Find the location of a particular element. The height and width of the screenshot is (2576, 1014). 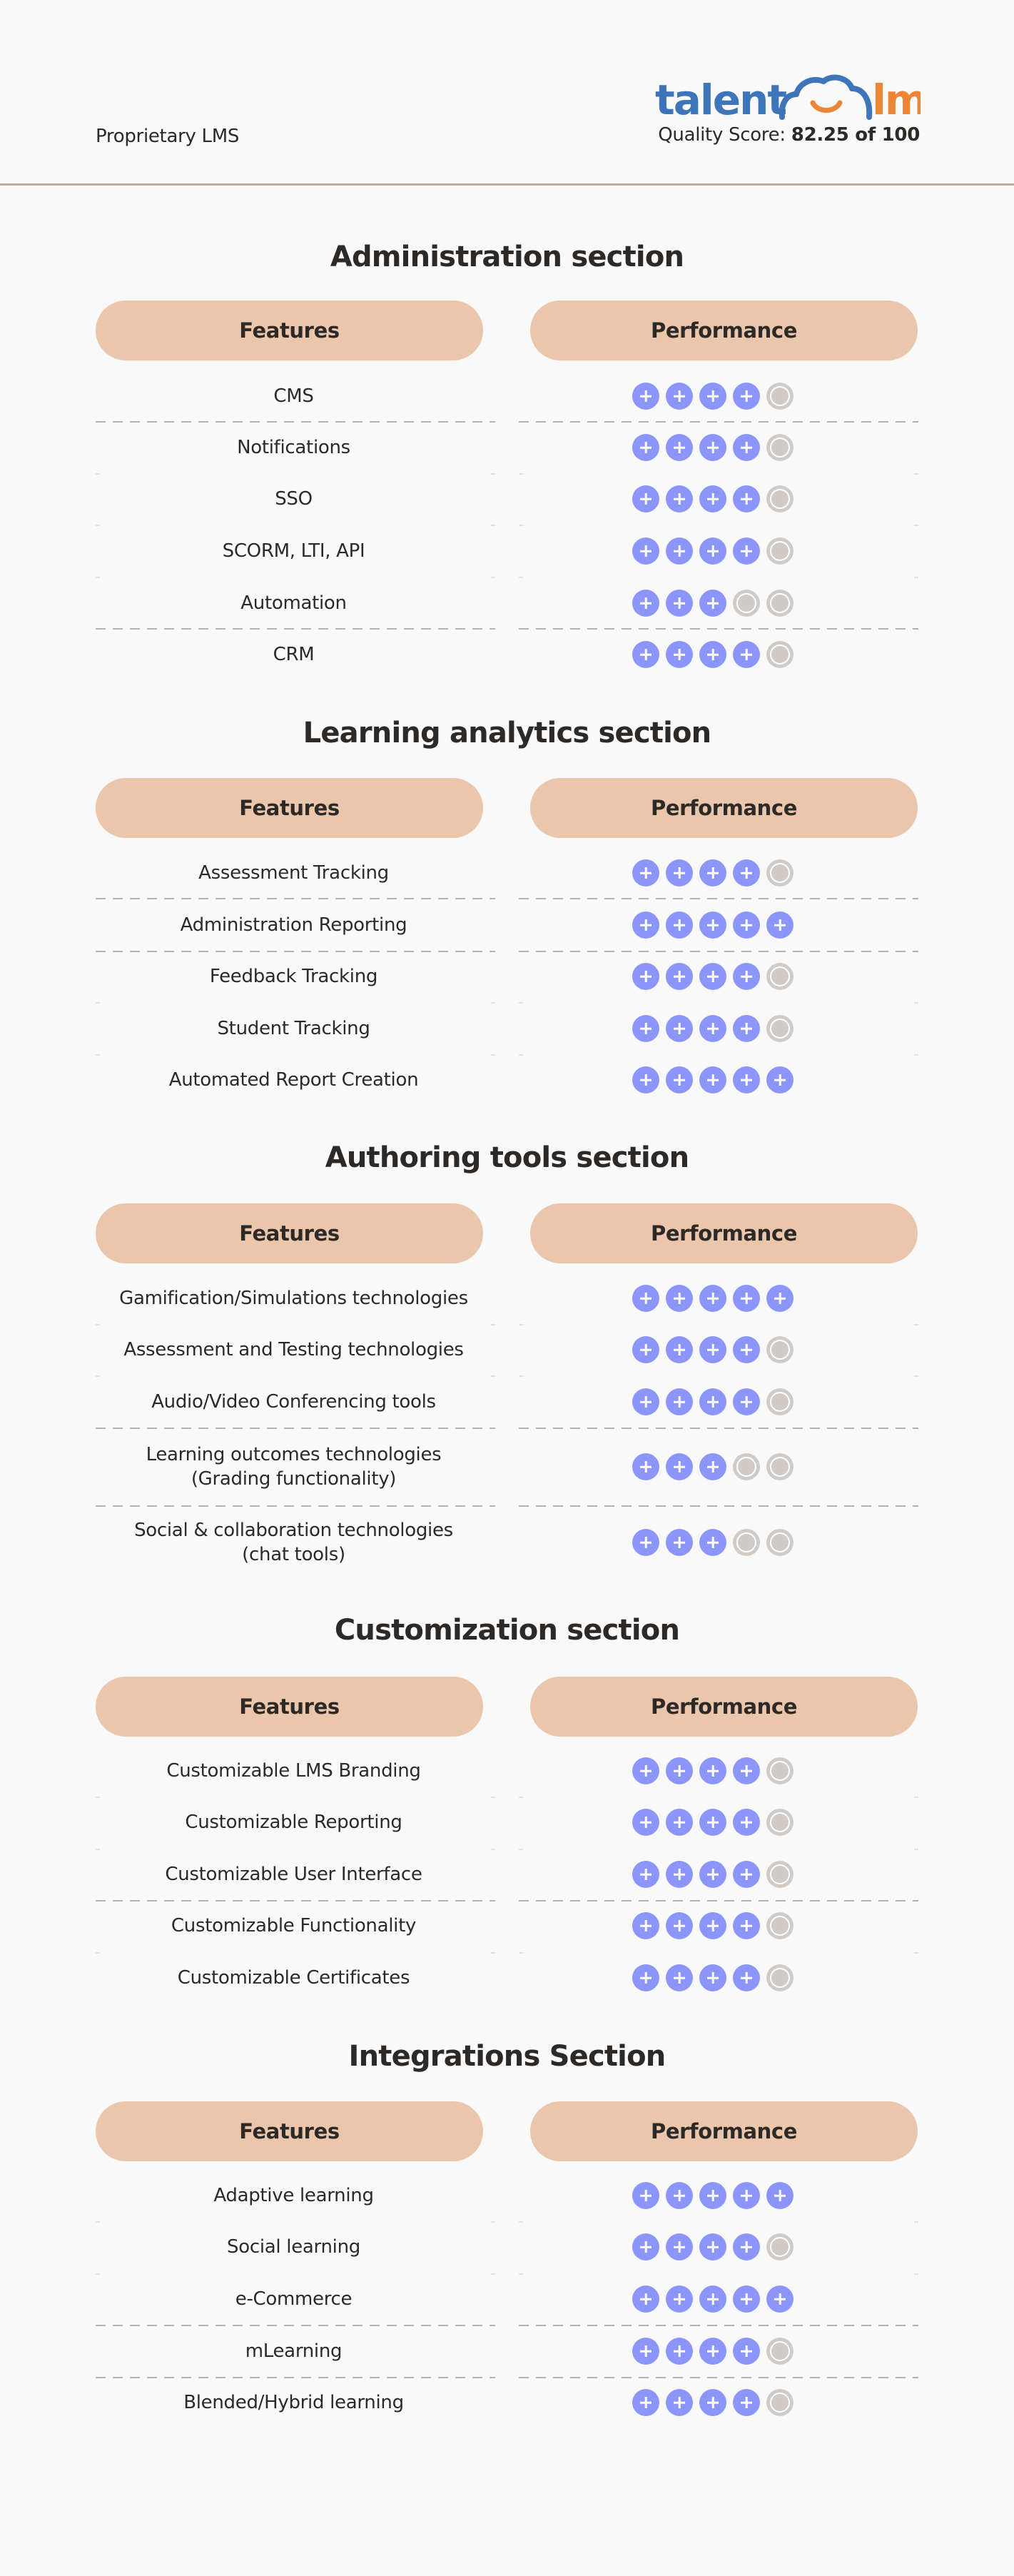

feature-name: e-Commerce is located at coordinates (294, 2299).